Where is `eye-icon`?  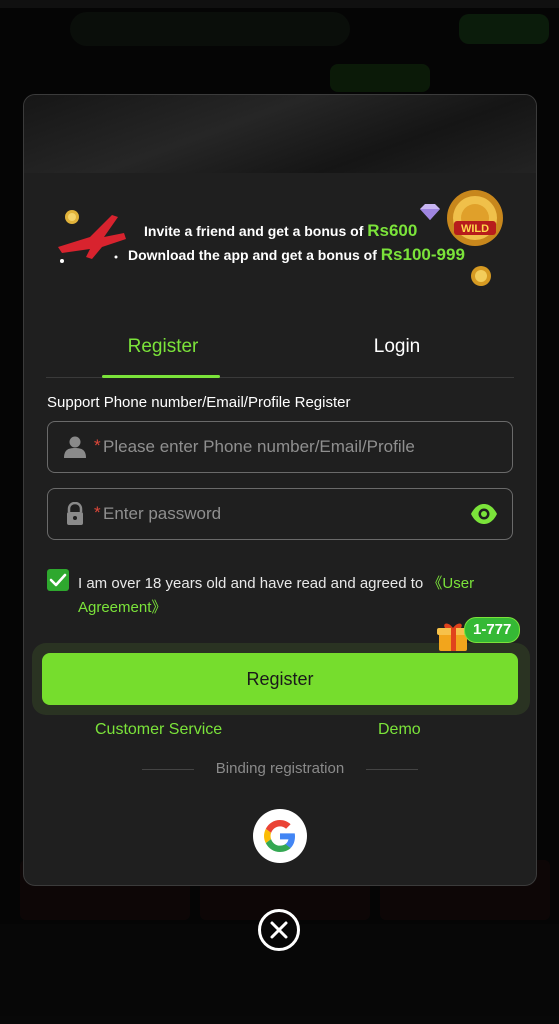 eye-icon is located at coordinates (484, 514).